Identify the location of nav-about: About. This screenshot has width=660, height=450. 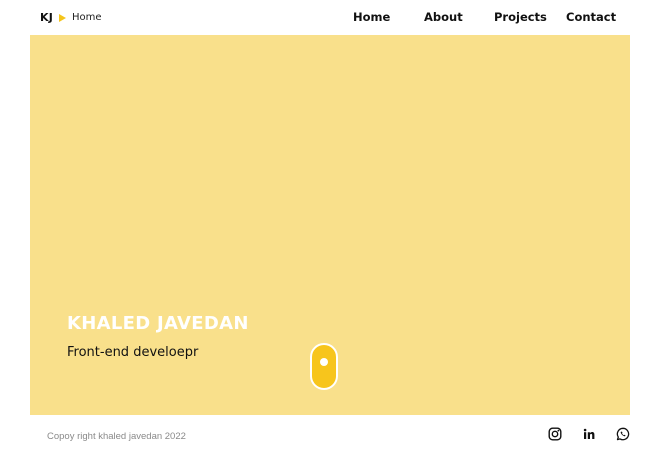
(443, 17).